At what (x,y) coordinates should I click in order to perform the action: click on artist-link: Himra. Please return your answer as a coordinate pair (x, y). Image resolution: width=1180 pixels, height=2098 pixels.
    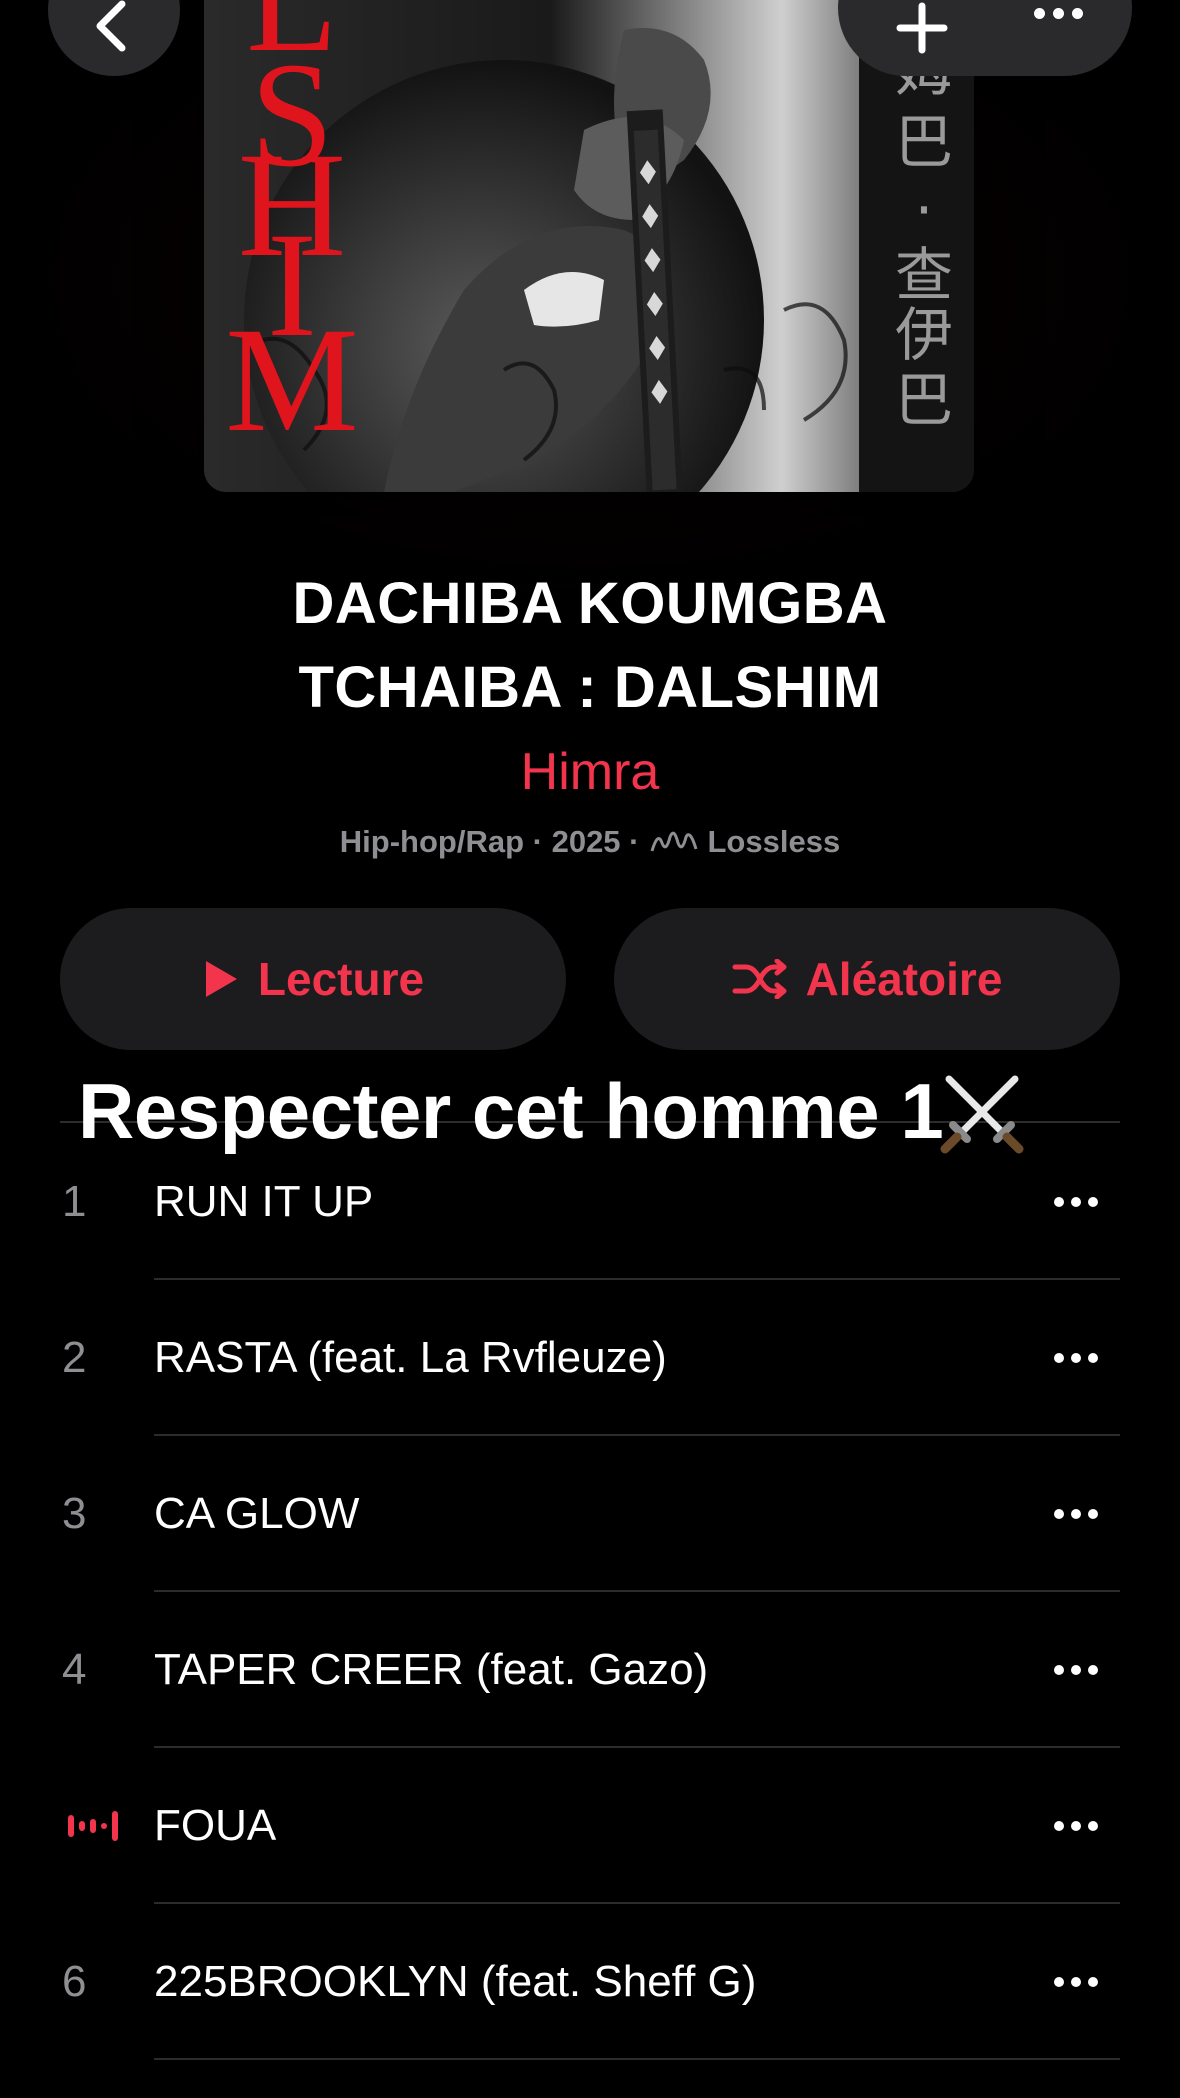
    Looking at the image, I should click on (590, 772).